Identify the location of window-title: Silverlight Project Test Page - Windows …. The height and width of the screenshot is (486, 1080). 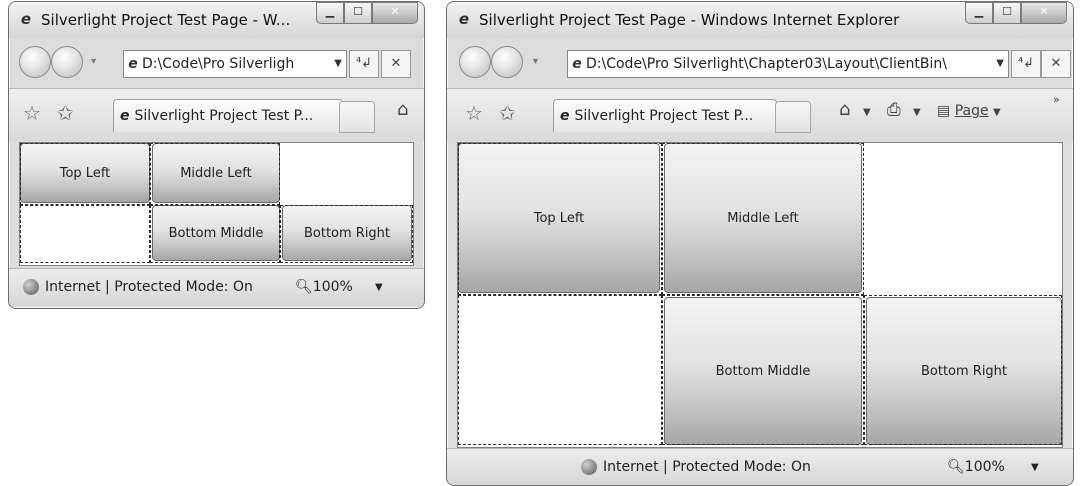
(689, 20).